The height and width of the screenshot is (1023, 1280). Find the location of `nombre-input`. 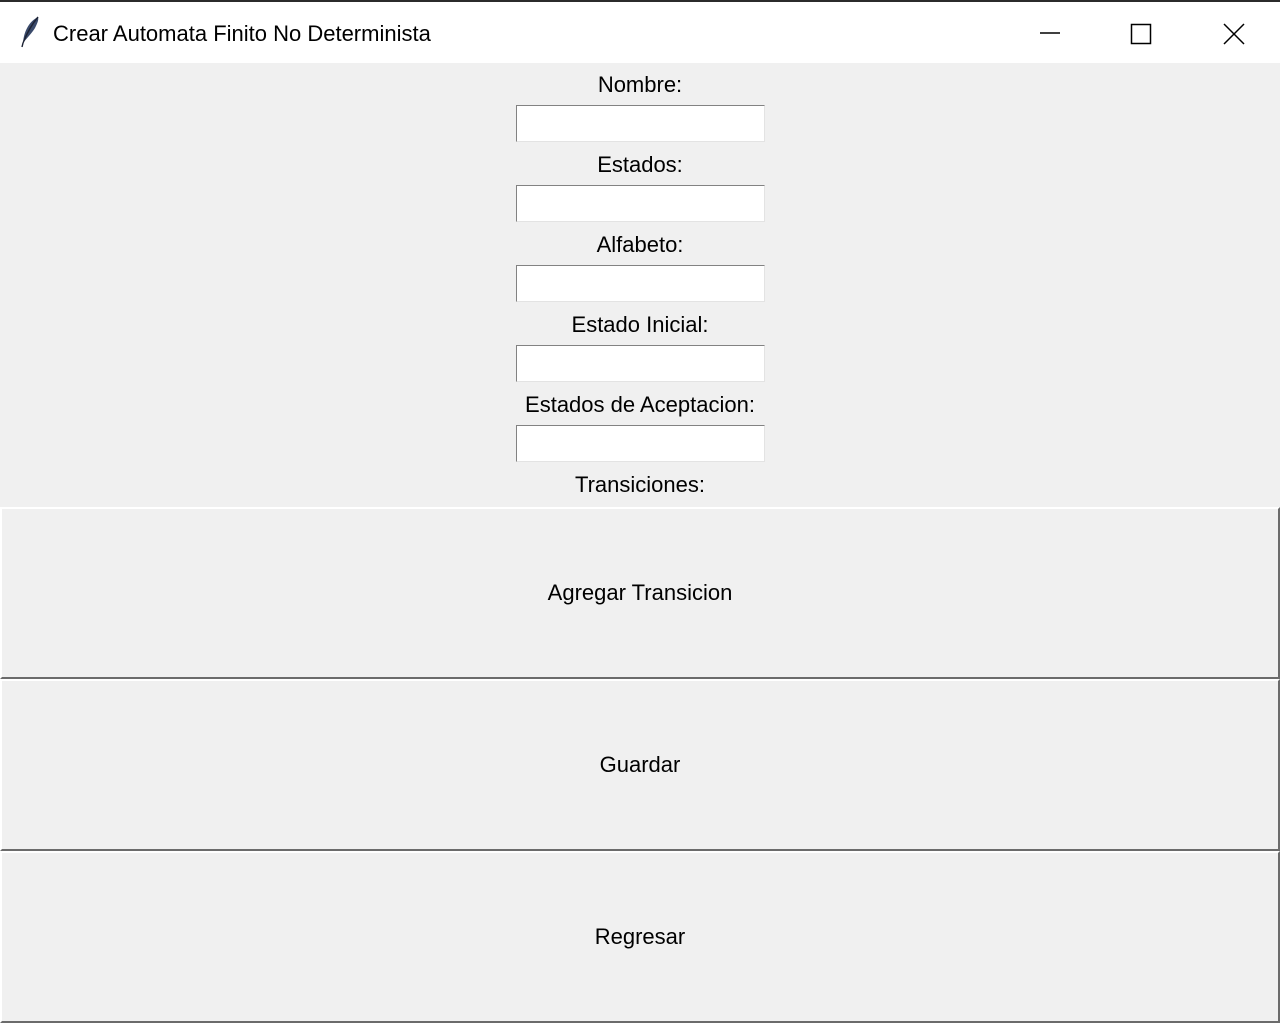

nombre-input is located at coordinates (640, 123).